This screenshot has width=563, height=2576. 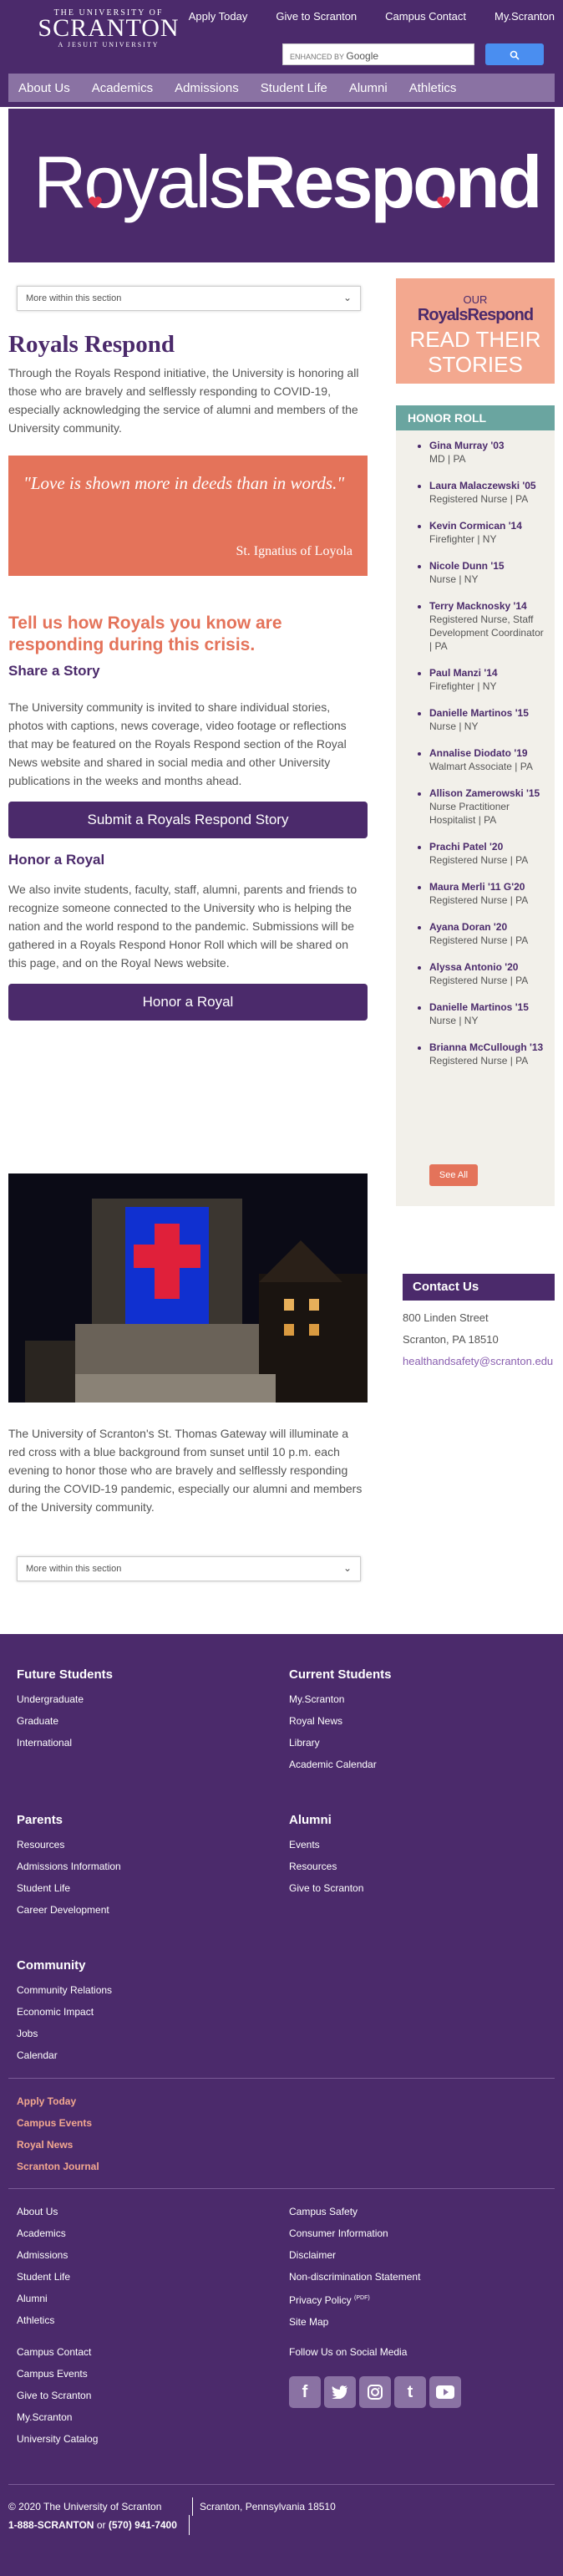 I want to click on footer-link: Career Development, so click(x=69, y=1910).